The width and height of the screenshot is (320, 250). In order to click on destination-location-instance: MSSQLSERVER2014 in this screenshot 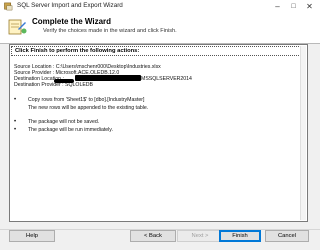, I will do `click(166, 79)`.